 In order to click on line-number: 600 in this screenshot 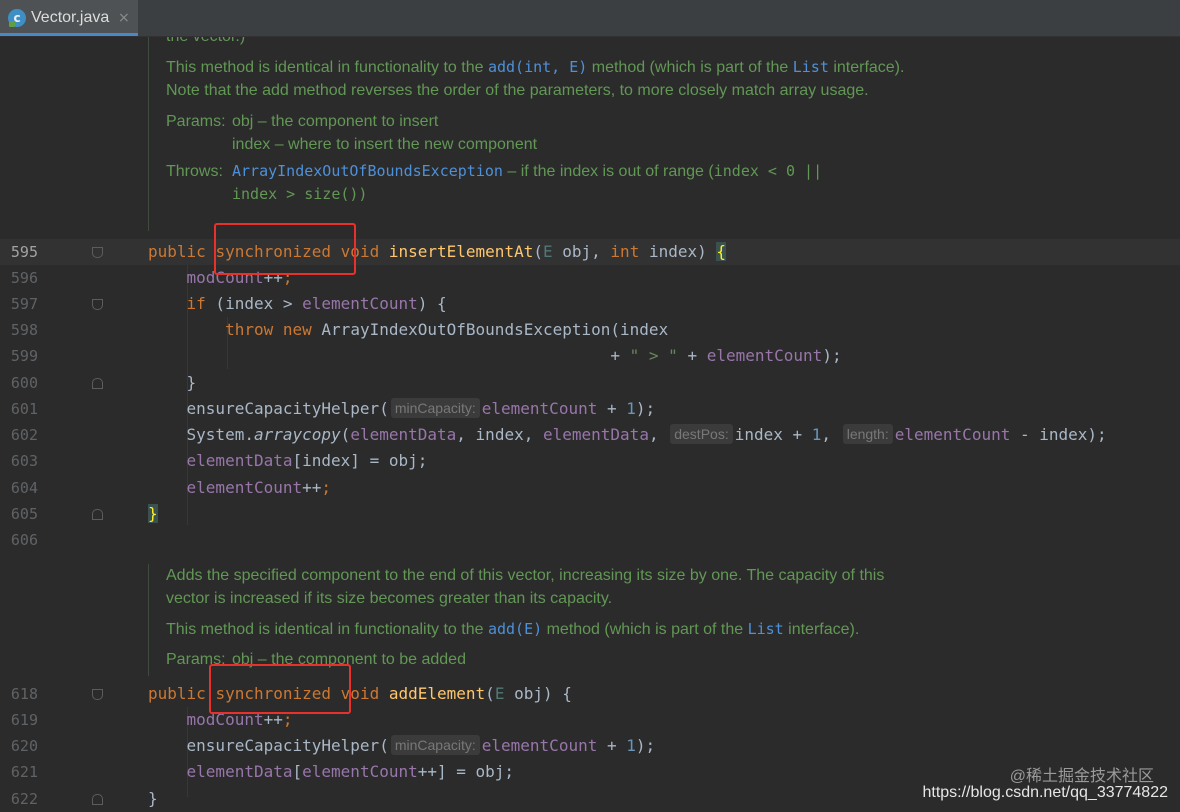, I will do `click(24, 383)`.